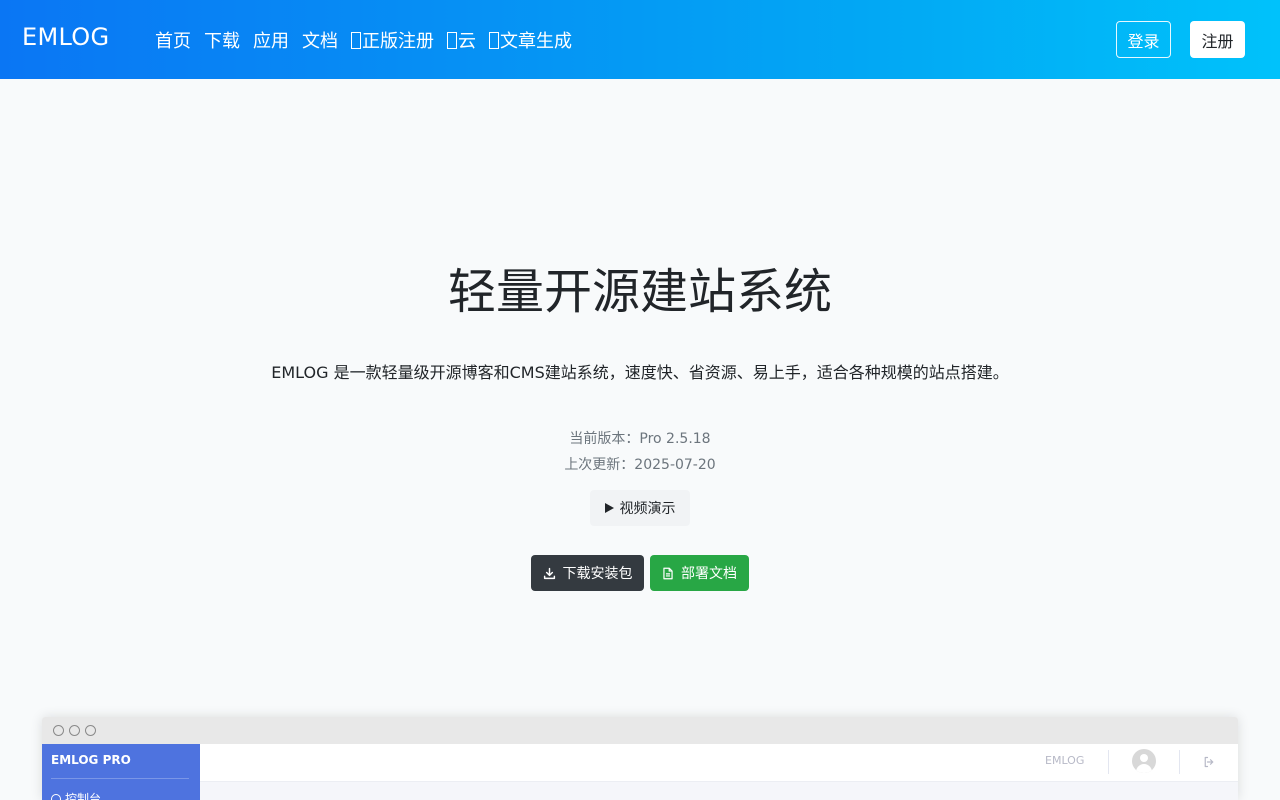 The height and width of the screenshot is (800, 1280). Describe the element at coordinates (65, 37) in the screenshot. I see `brand-logo: EMLOG` at that location.